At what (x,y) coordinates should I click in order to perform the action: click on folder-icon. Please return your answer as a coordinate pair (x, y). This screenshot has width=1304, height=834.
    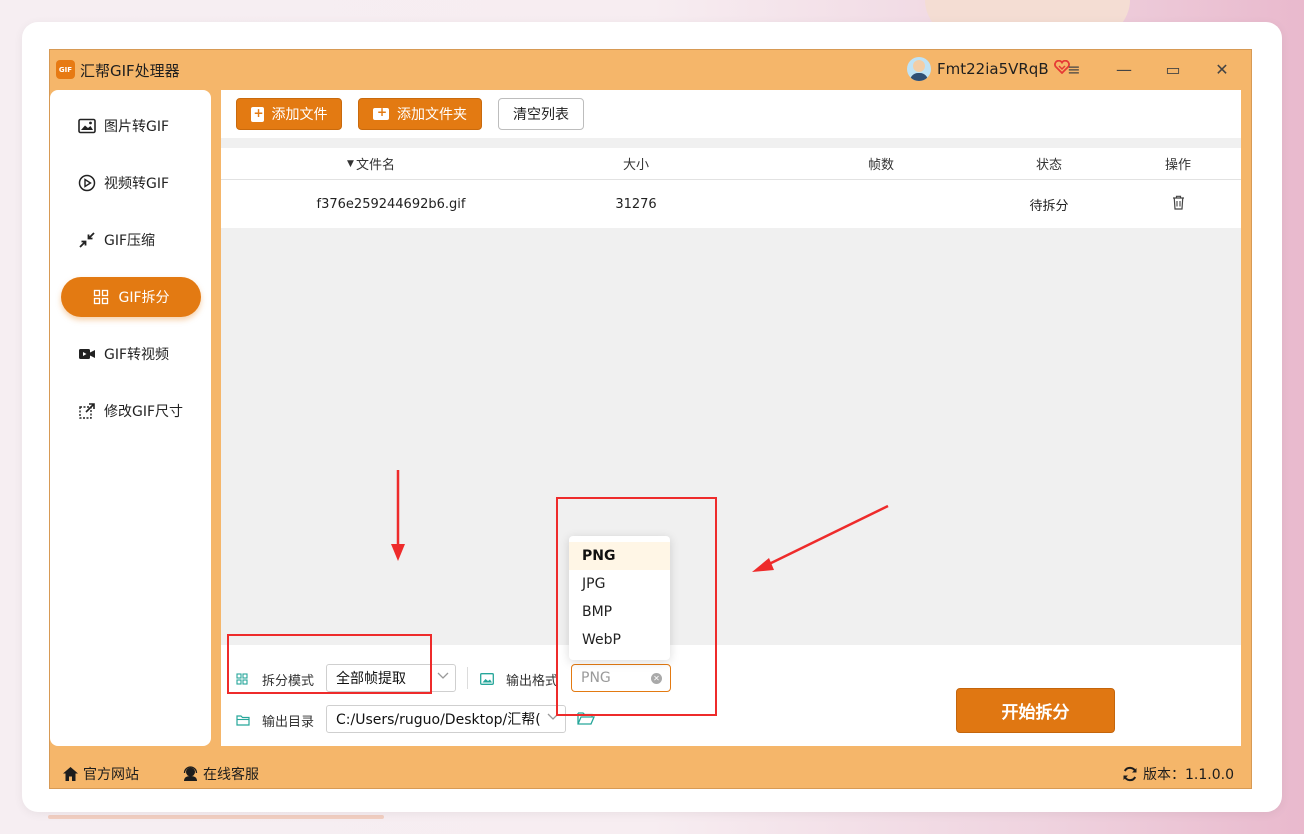
    Looking at the image, I should click on (243, 721).